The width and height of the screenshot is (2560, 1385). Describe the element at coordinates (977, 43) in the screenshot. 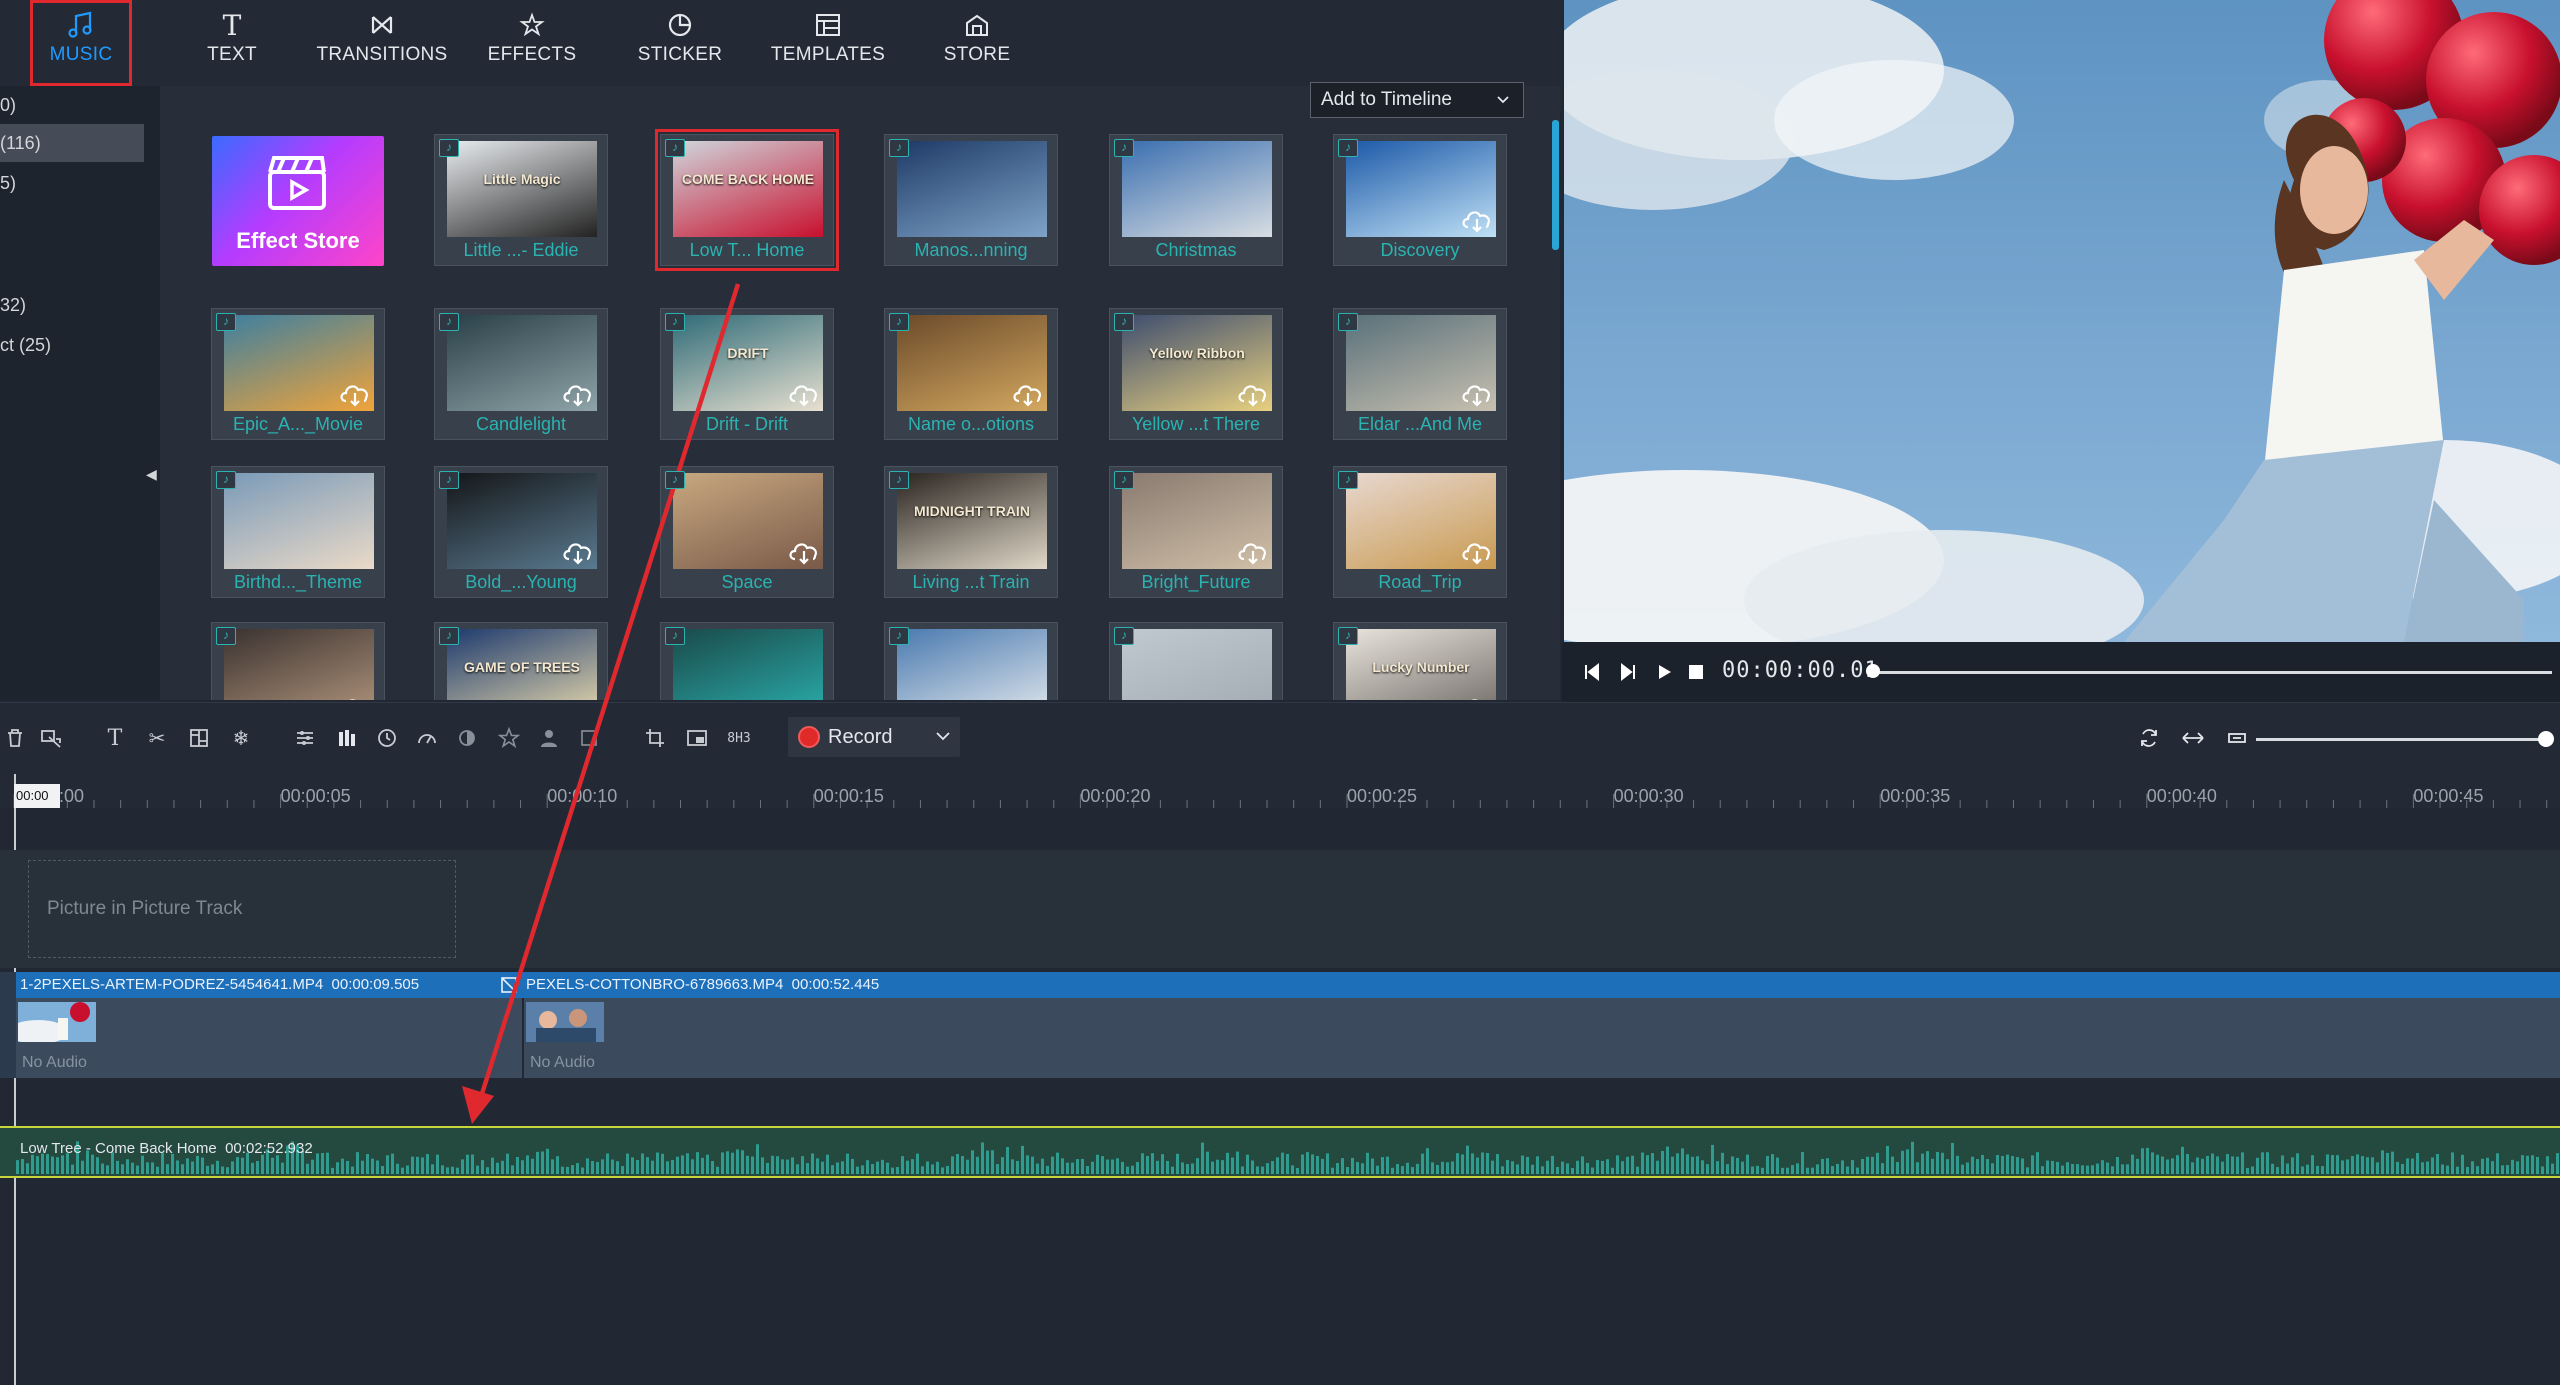

I see `tab-store: STORE` at that location.